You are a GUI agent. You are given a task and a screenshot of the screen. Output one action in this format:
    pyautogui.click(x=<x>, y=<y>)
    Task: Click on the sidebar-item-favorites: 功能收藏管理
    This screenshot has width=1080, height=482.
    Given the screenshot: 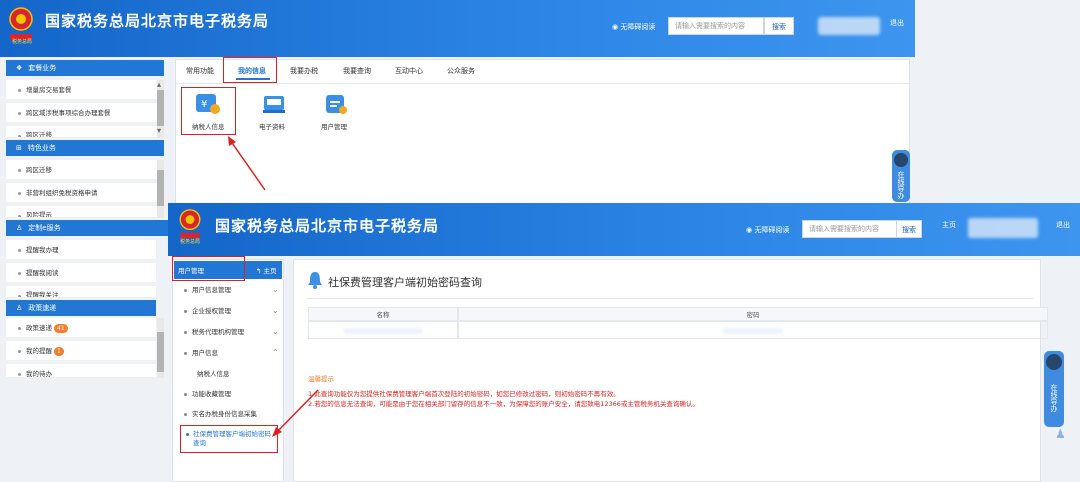 What is the action you would take?
    pyautogui.click(x=230, y=394)
    